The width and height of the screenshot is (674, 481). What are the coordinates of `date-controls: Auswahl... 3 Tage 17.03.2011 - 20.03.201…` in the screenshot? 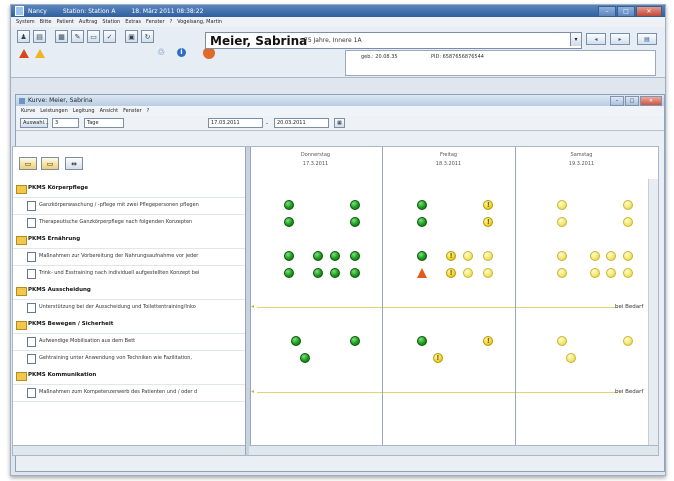 It's located at (340, 123).